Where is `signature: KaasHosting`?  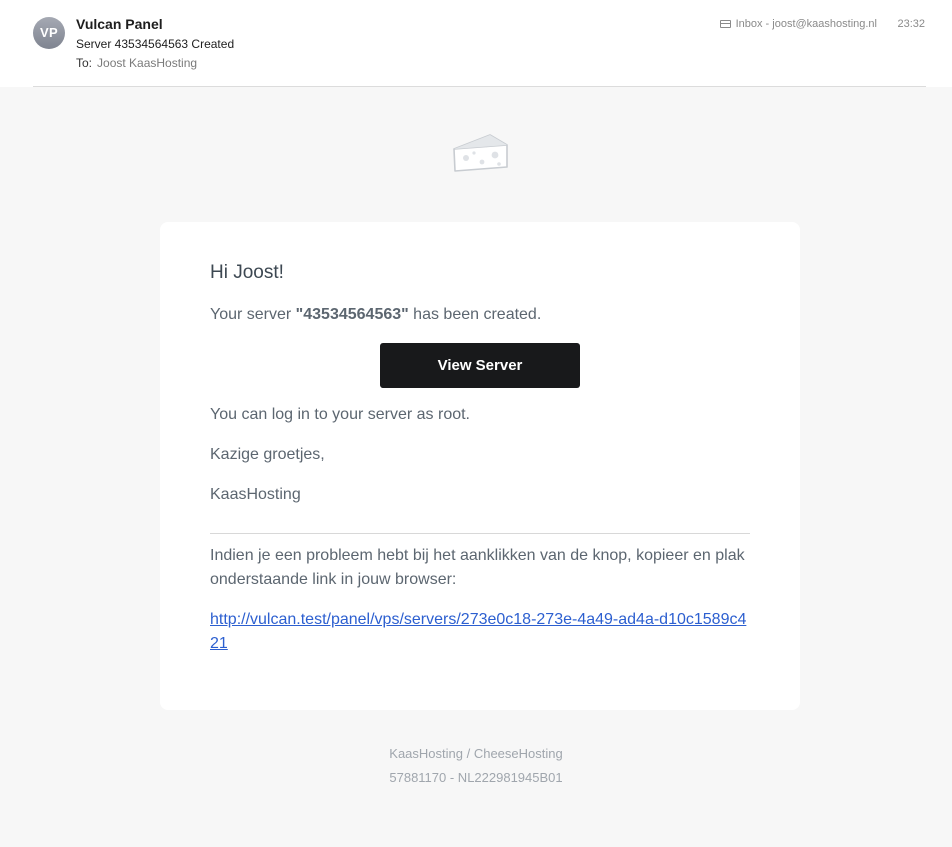 signature: KaasHosting is located at coordinates (255, 494).